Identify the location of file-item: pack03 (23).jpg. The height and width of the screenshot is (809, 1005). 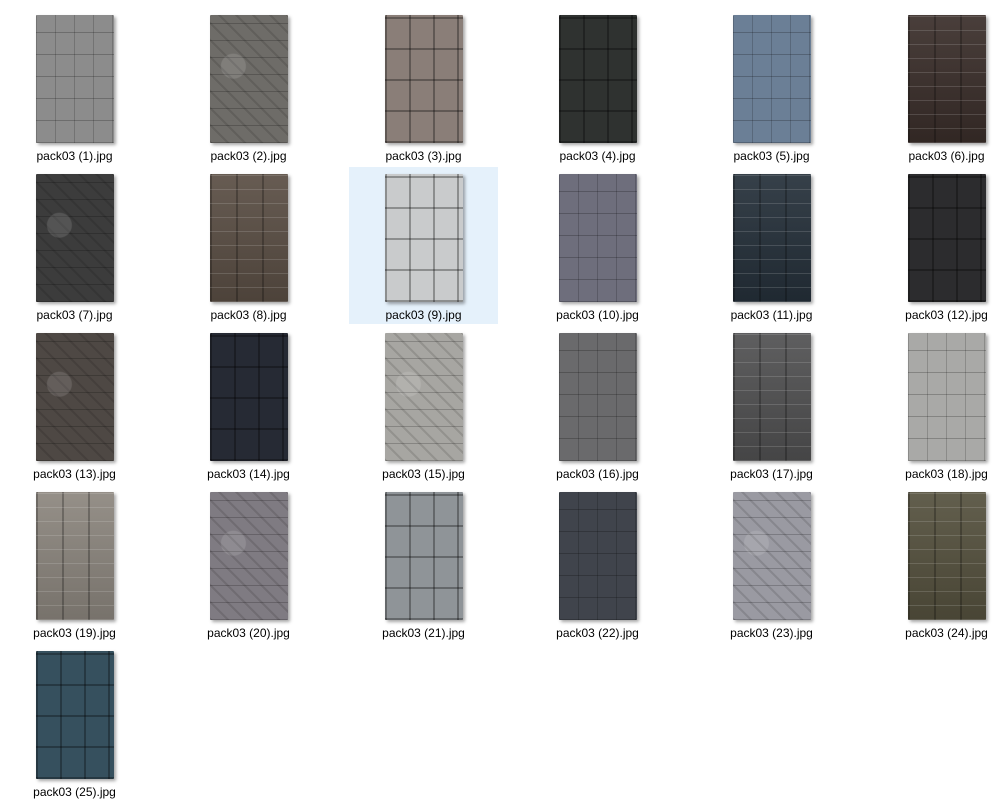
(771, 563).